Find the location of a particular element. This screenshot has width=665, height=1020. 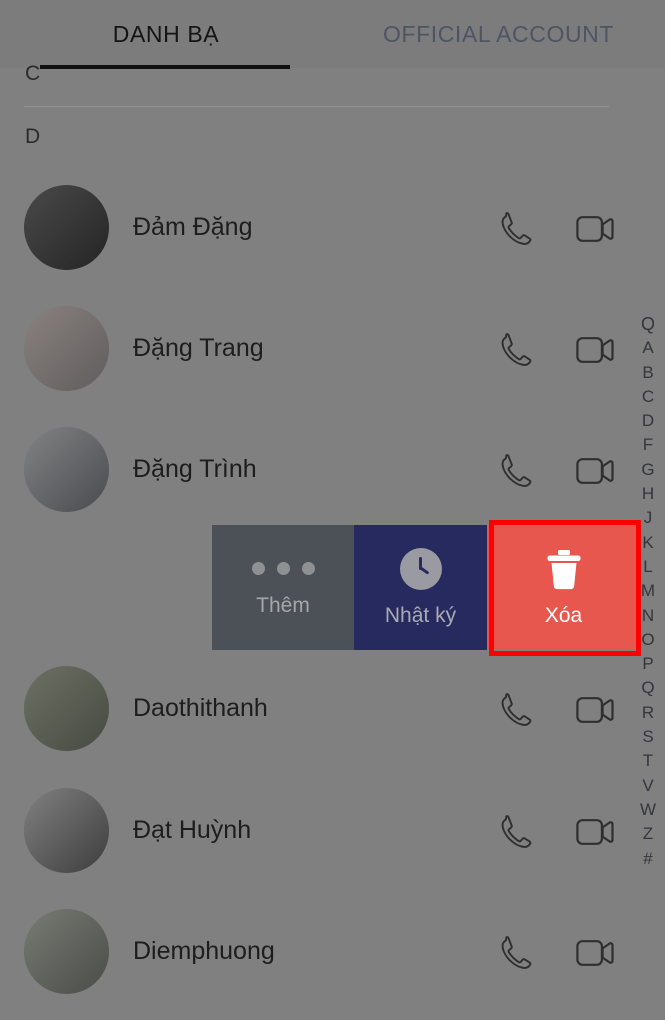

contact-name: Đặng Trang is located at coordinates (198, 348).